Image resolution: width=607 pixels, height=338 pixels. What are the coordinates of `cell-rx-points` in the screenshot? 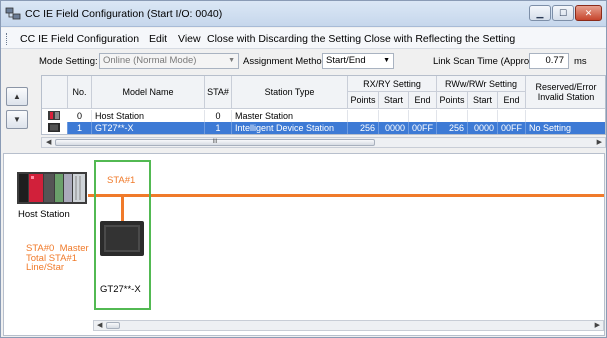 It's located at (363, 116).